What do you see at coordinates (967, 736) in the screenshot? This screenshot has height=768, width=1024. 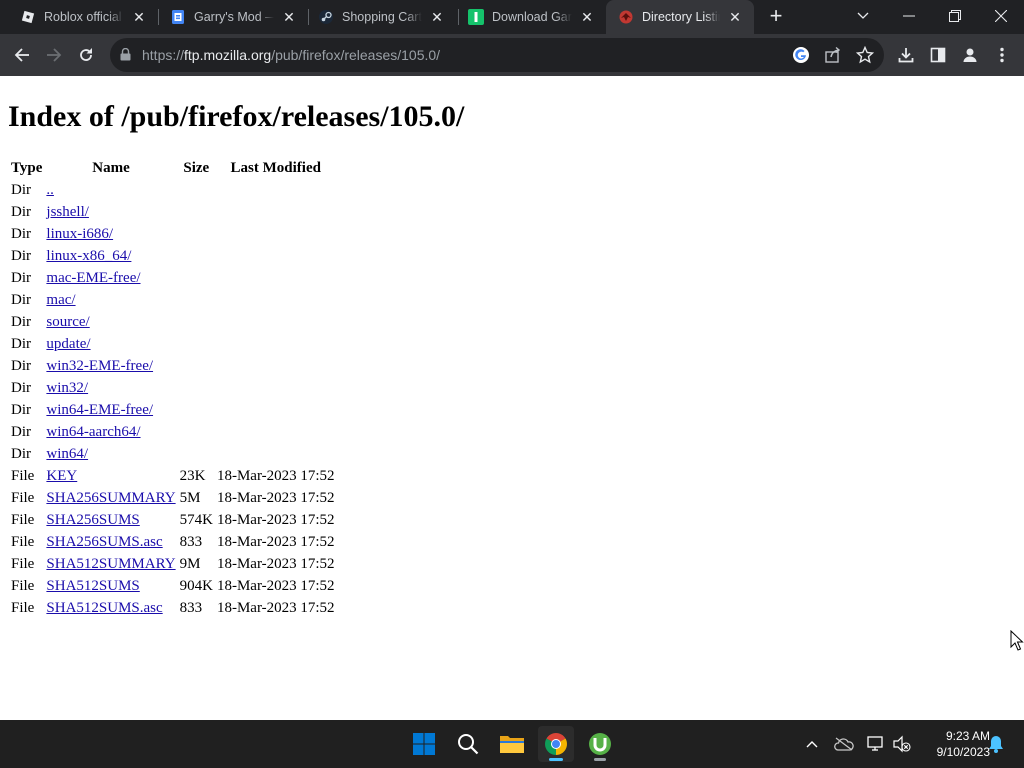 I see `clock-time: 9:23 AM` at bounding box center [967, 736].